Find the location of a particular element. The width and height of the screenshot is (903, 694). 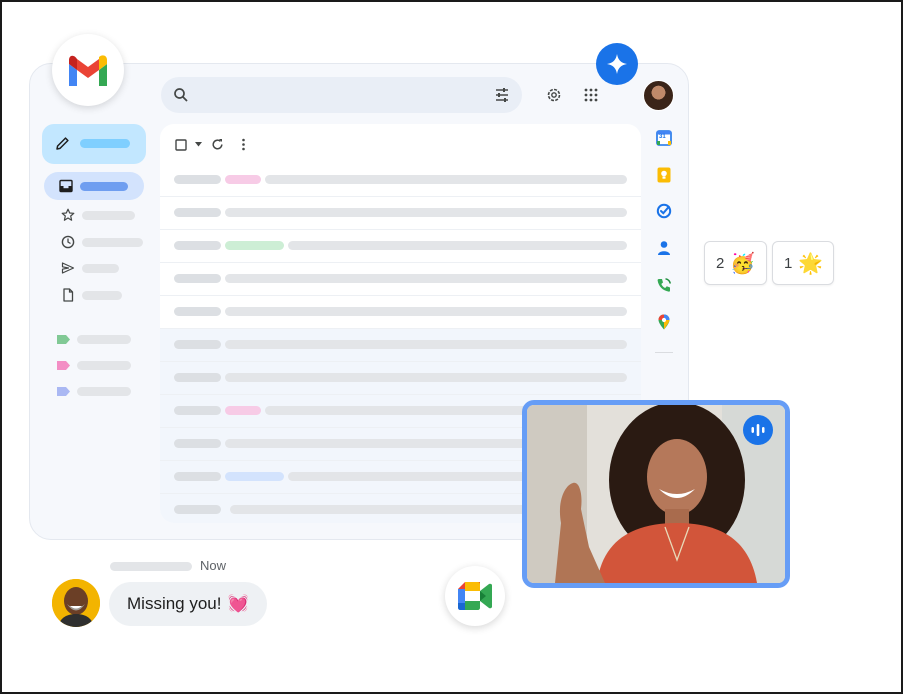

dropdown-arrow-icon is located at coordinates (198, 144).